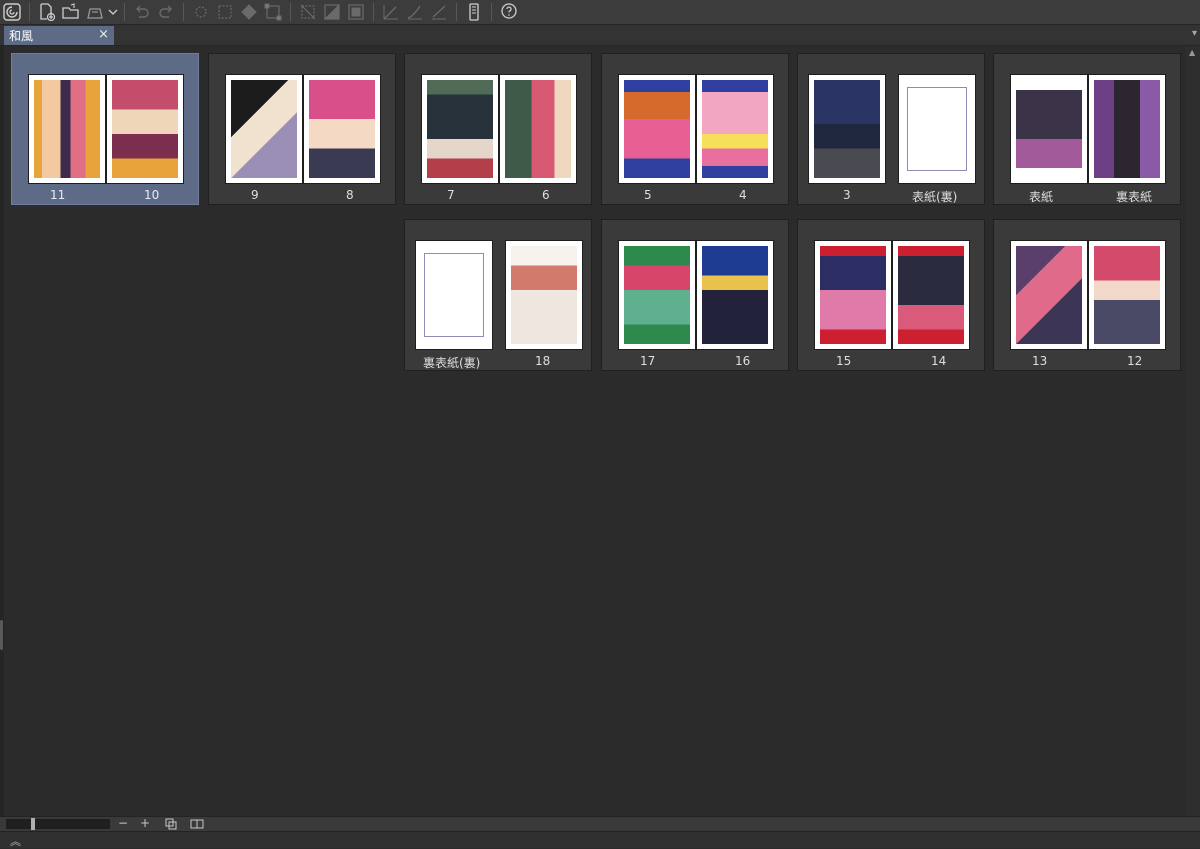  I want to click on page-number-label: 6, so click(546, 195).